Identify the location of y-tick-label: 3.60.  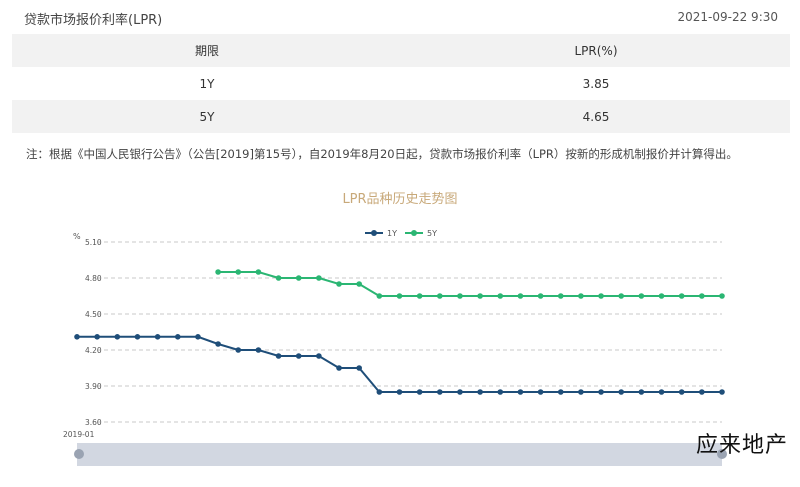
(93, 422).